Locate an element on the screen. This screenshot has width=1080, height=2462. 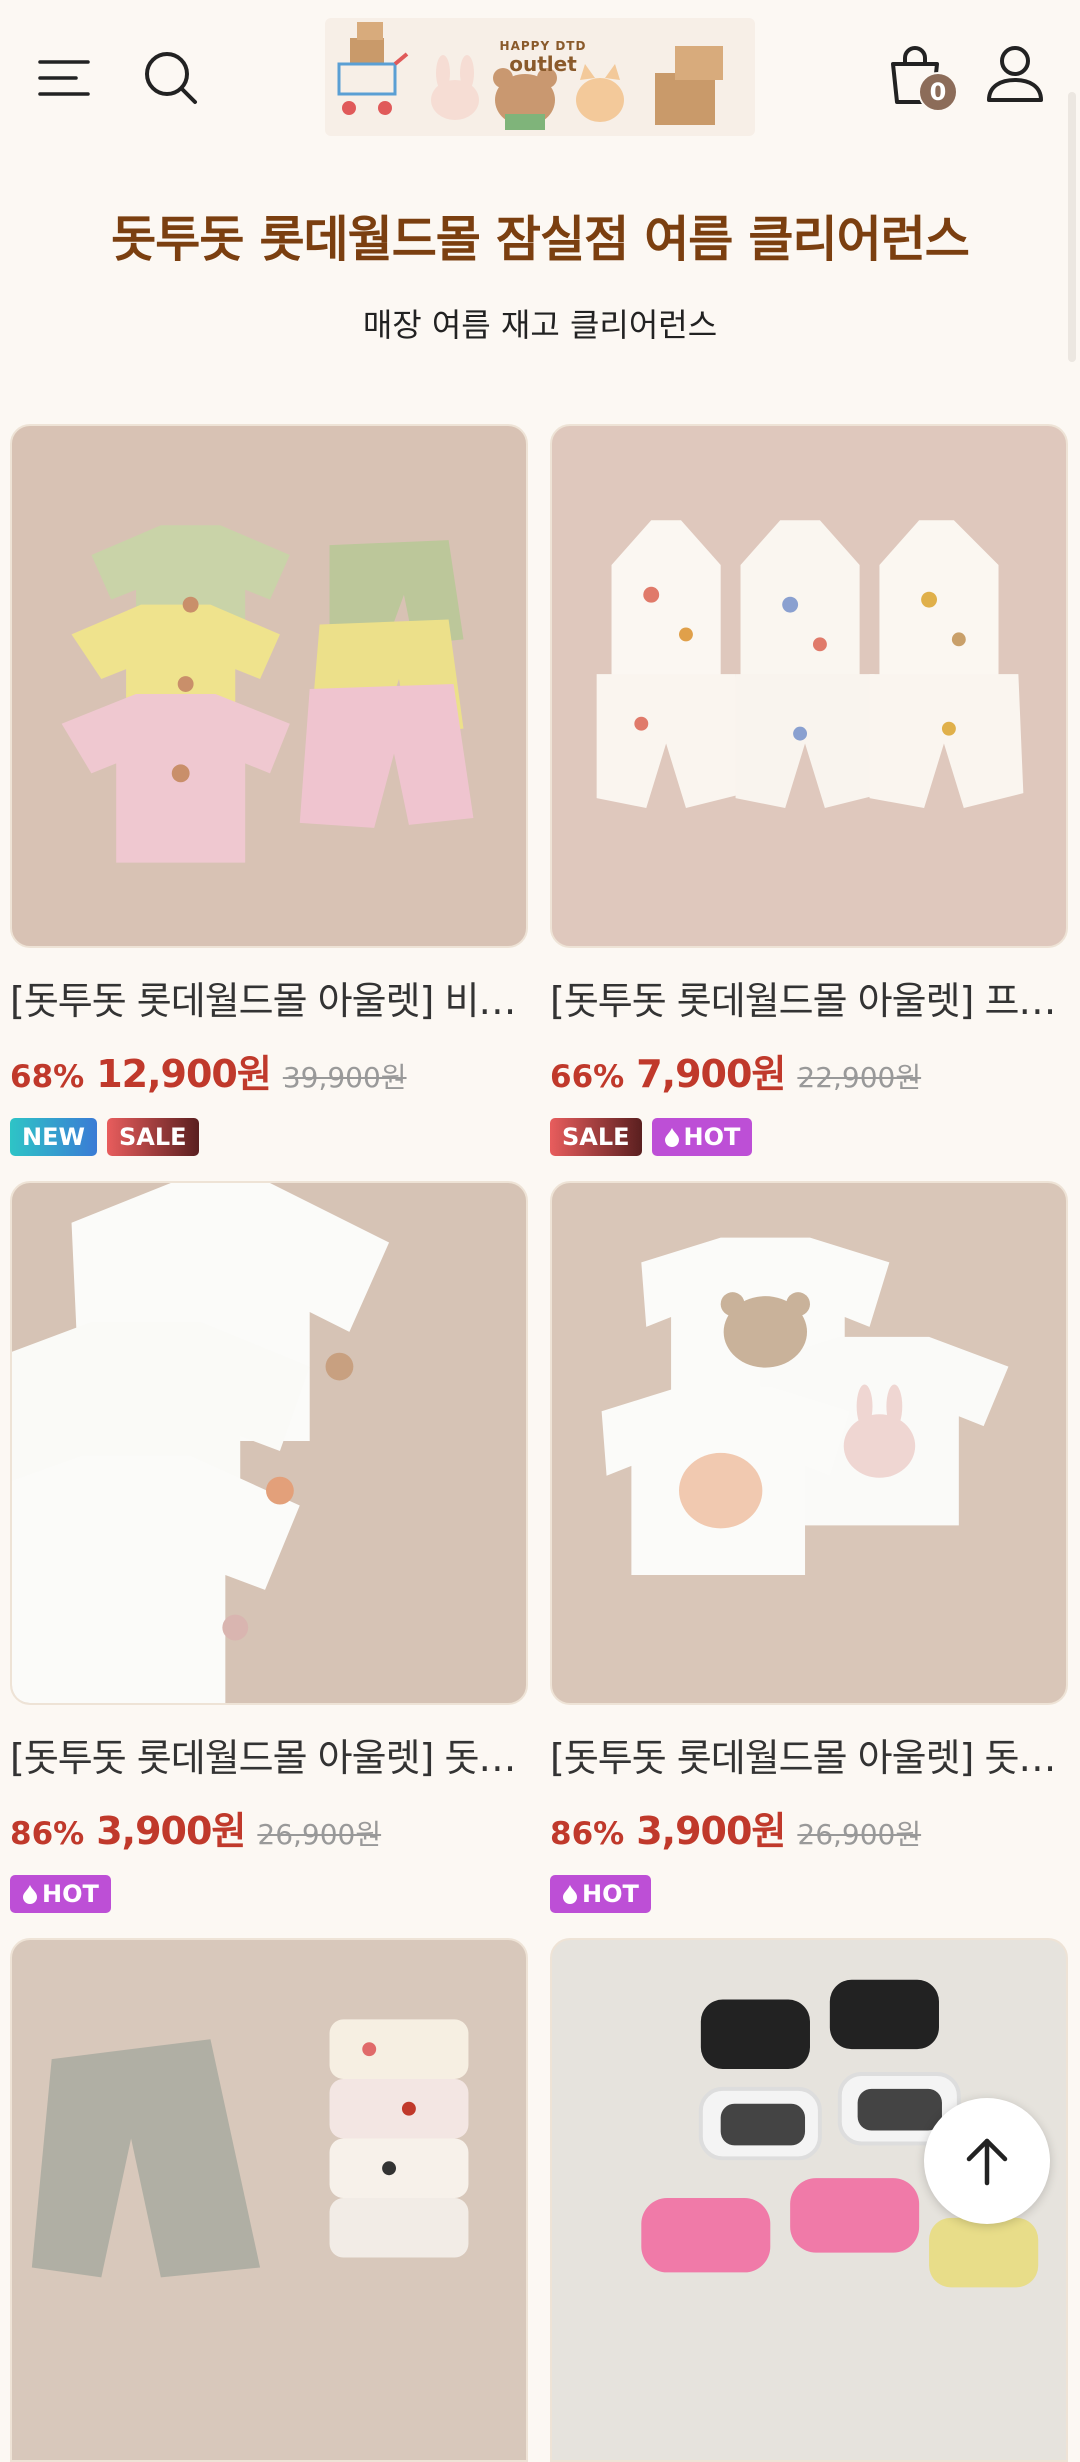
user-button is located at coordinates (1015, 74).